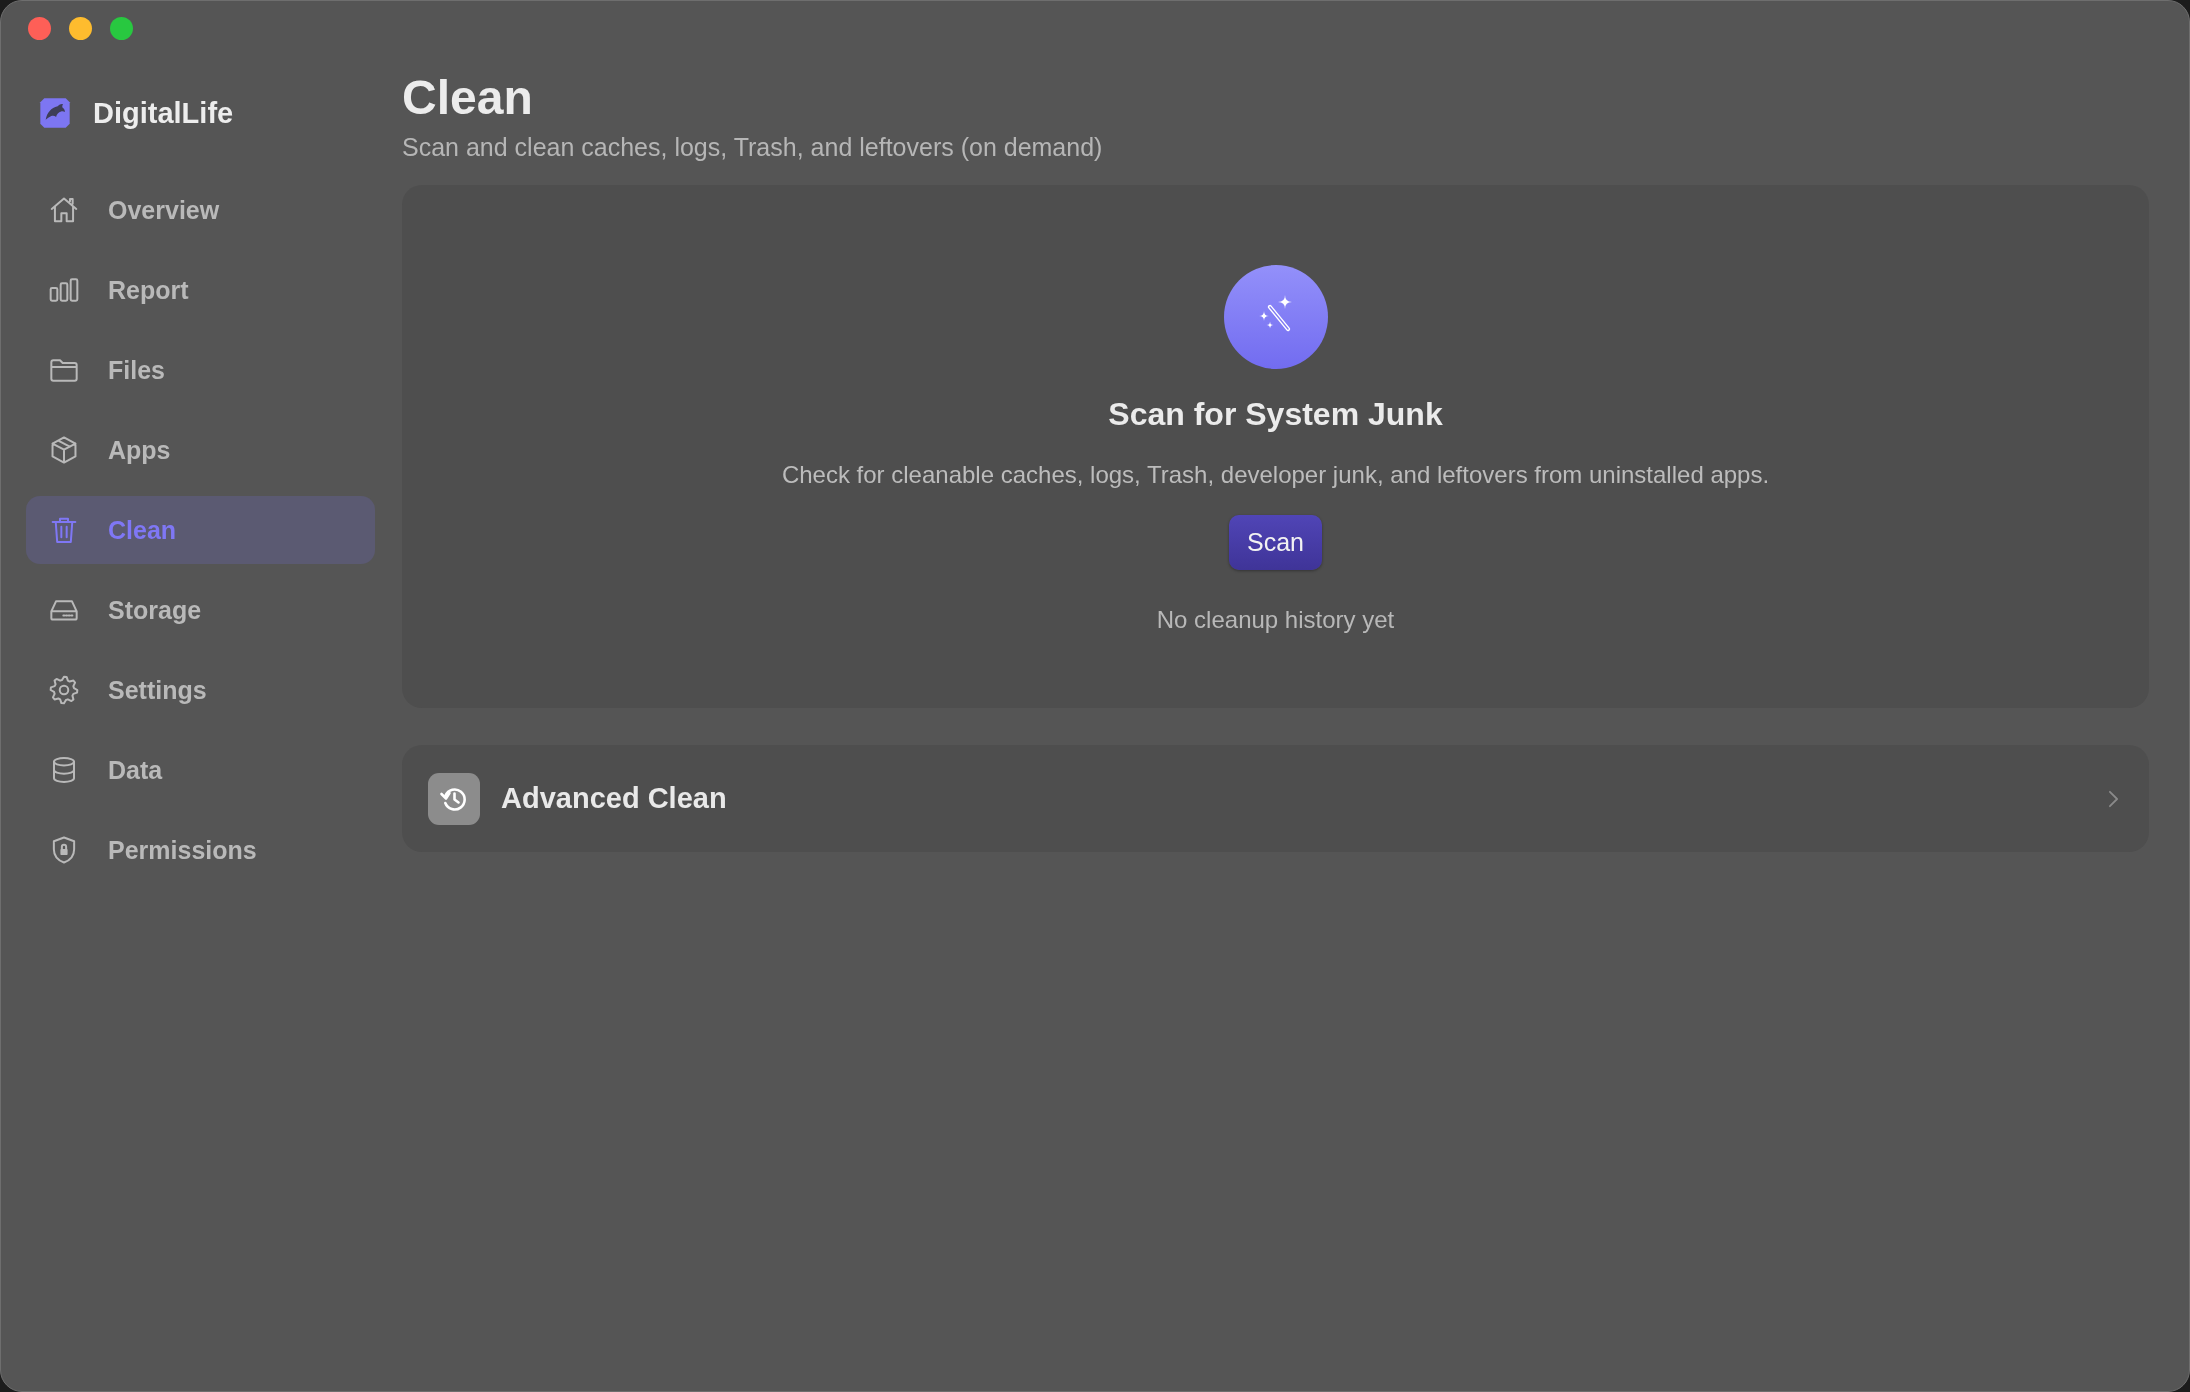 The height and width of the screenshot is (1392, 2190). I want to click on chevron-right-icon, so click(2113, 798).